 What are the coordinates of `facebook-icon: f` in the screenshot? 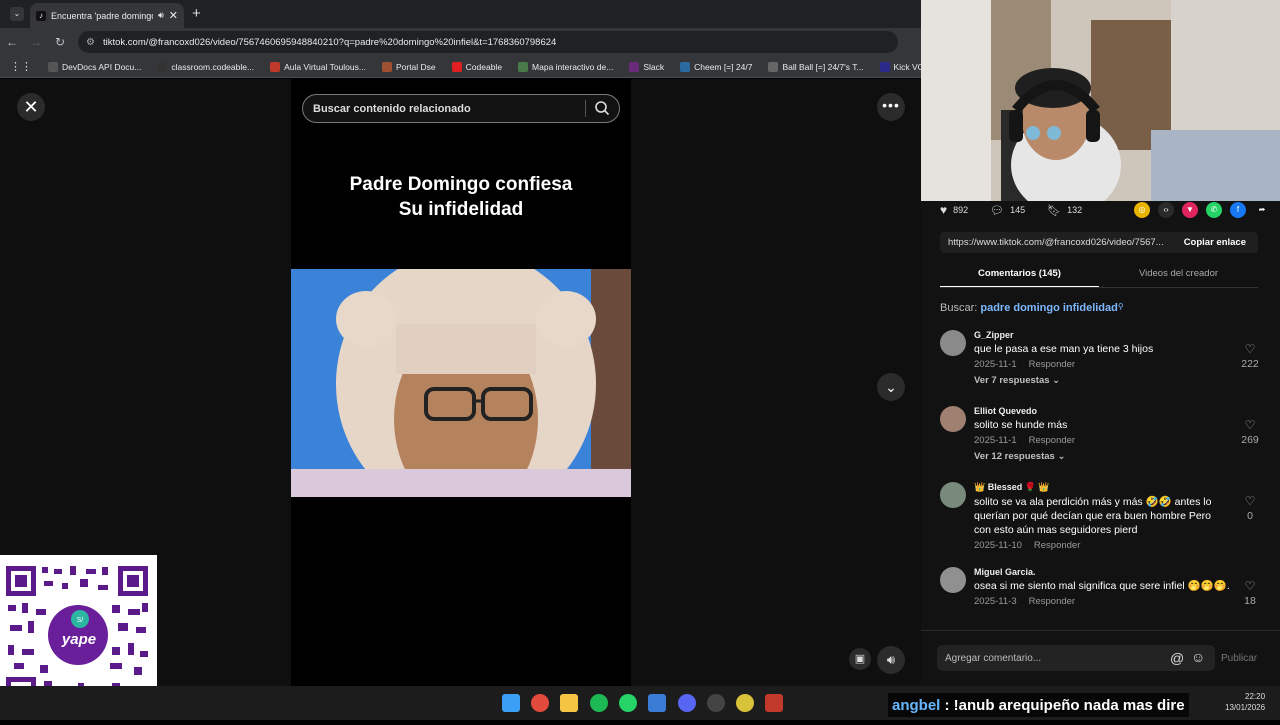 It's located at (1238, 210).